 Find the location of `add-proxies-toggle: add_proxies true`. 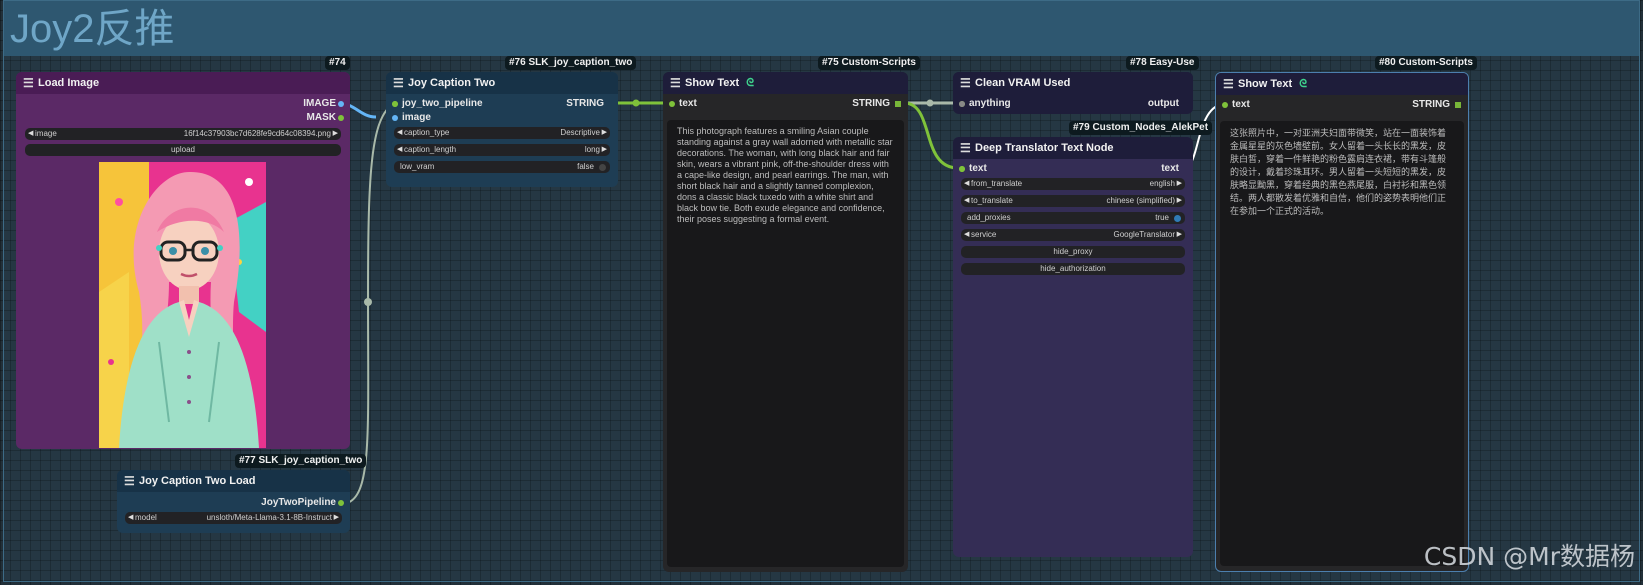

add-proxies-toggle: add_proxies true is located at coordinates (1073, 218).